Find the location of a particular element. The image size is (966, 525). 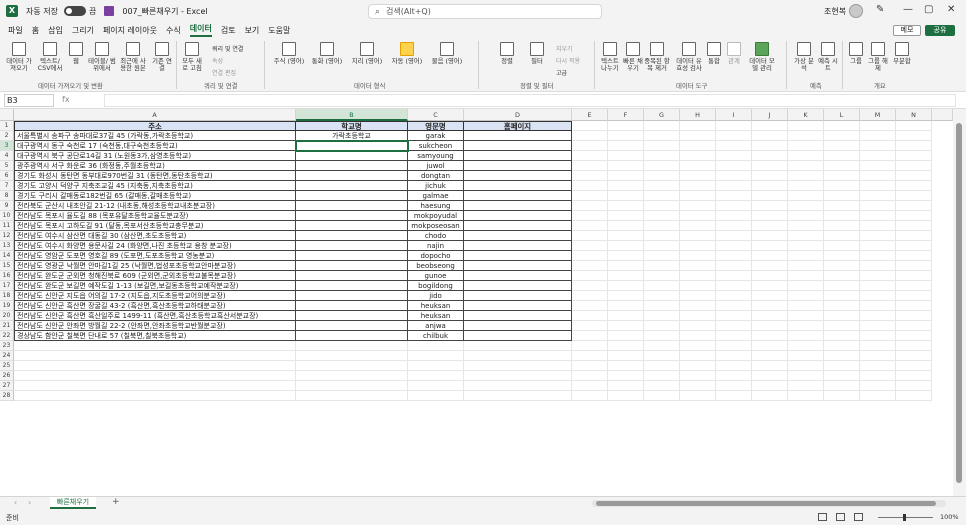

column-header: I is located at coordinates (734, 115).